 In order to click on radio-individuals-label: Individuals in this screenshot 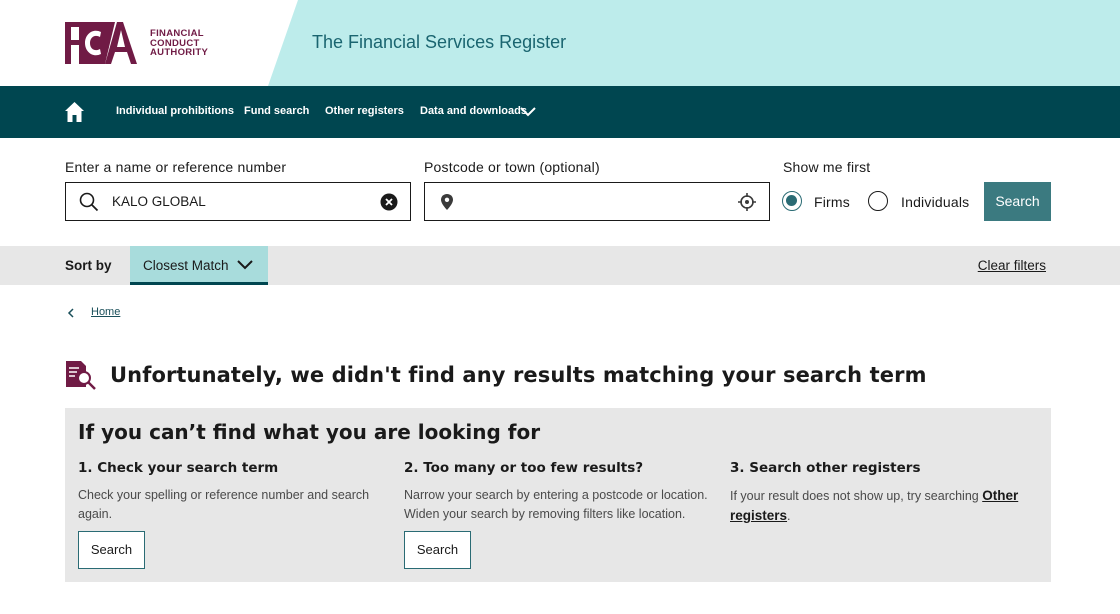, I will do `click(935, 202)`.